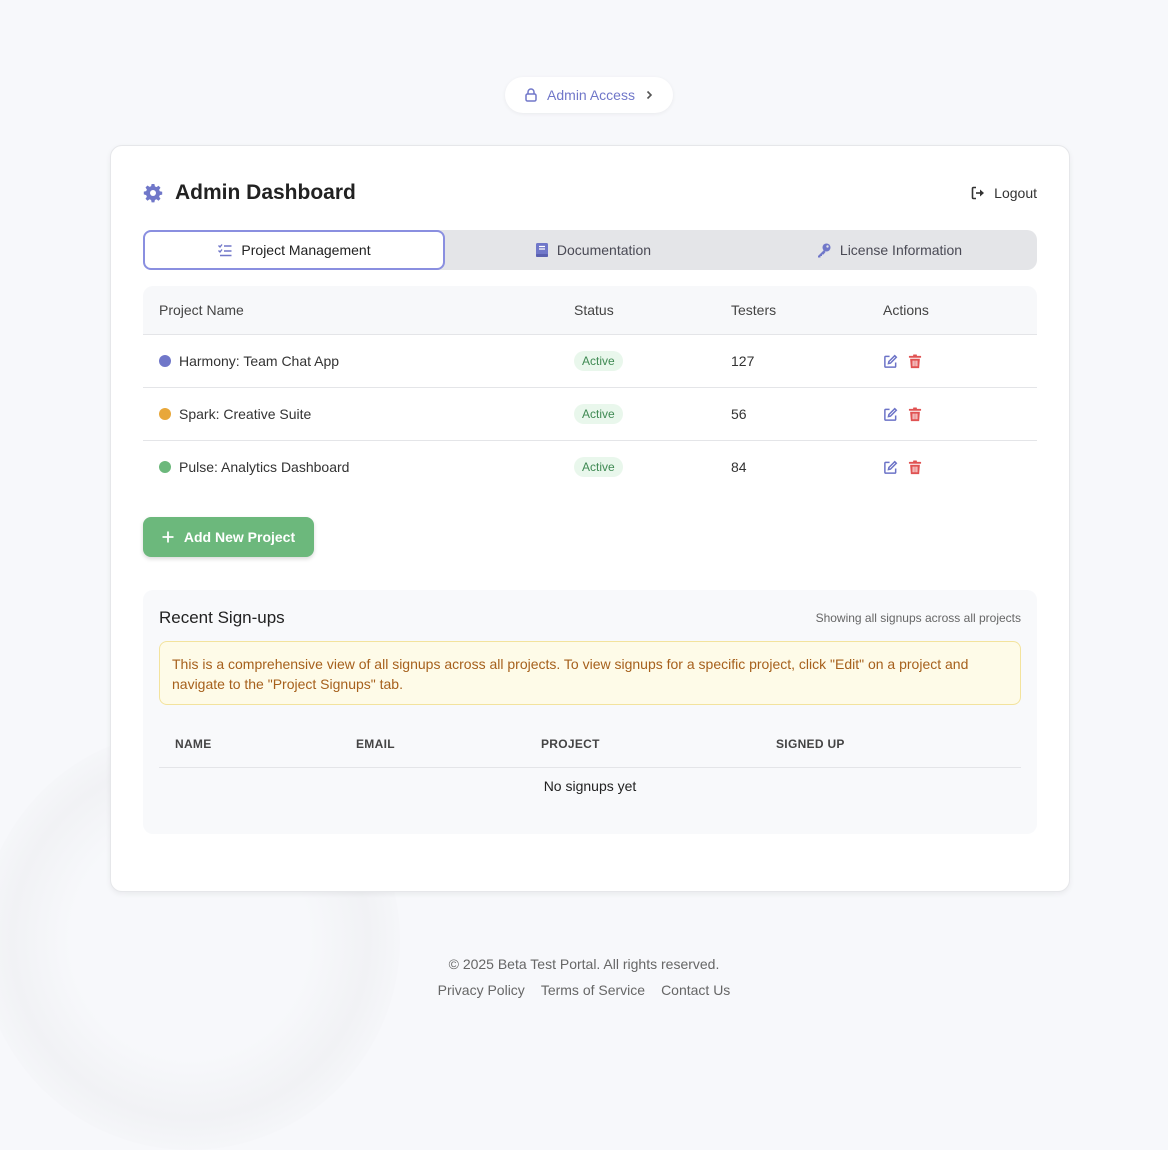  Describe the element at coordinates (739, 467) in the screenshot. I see `tester-count: 84` at that location.